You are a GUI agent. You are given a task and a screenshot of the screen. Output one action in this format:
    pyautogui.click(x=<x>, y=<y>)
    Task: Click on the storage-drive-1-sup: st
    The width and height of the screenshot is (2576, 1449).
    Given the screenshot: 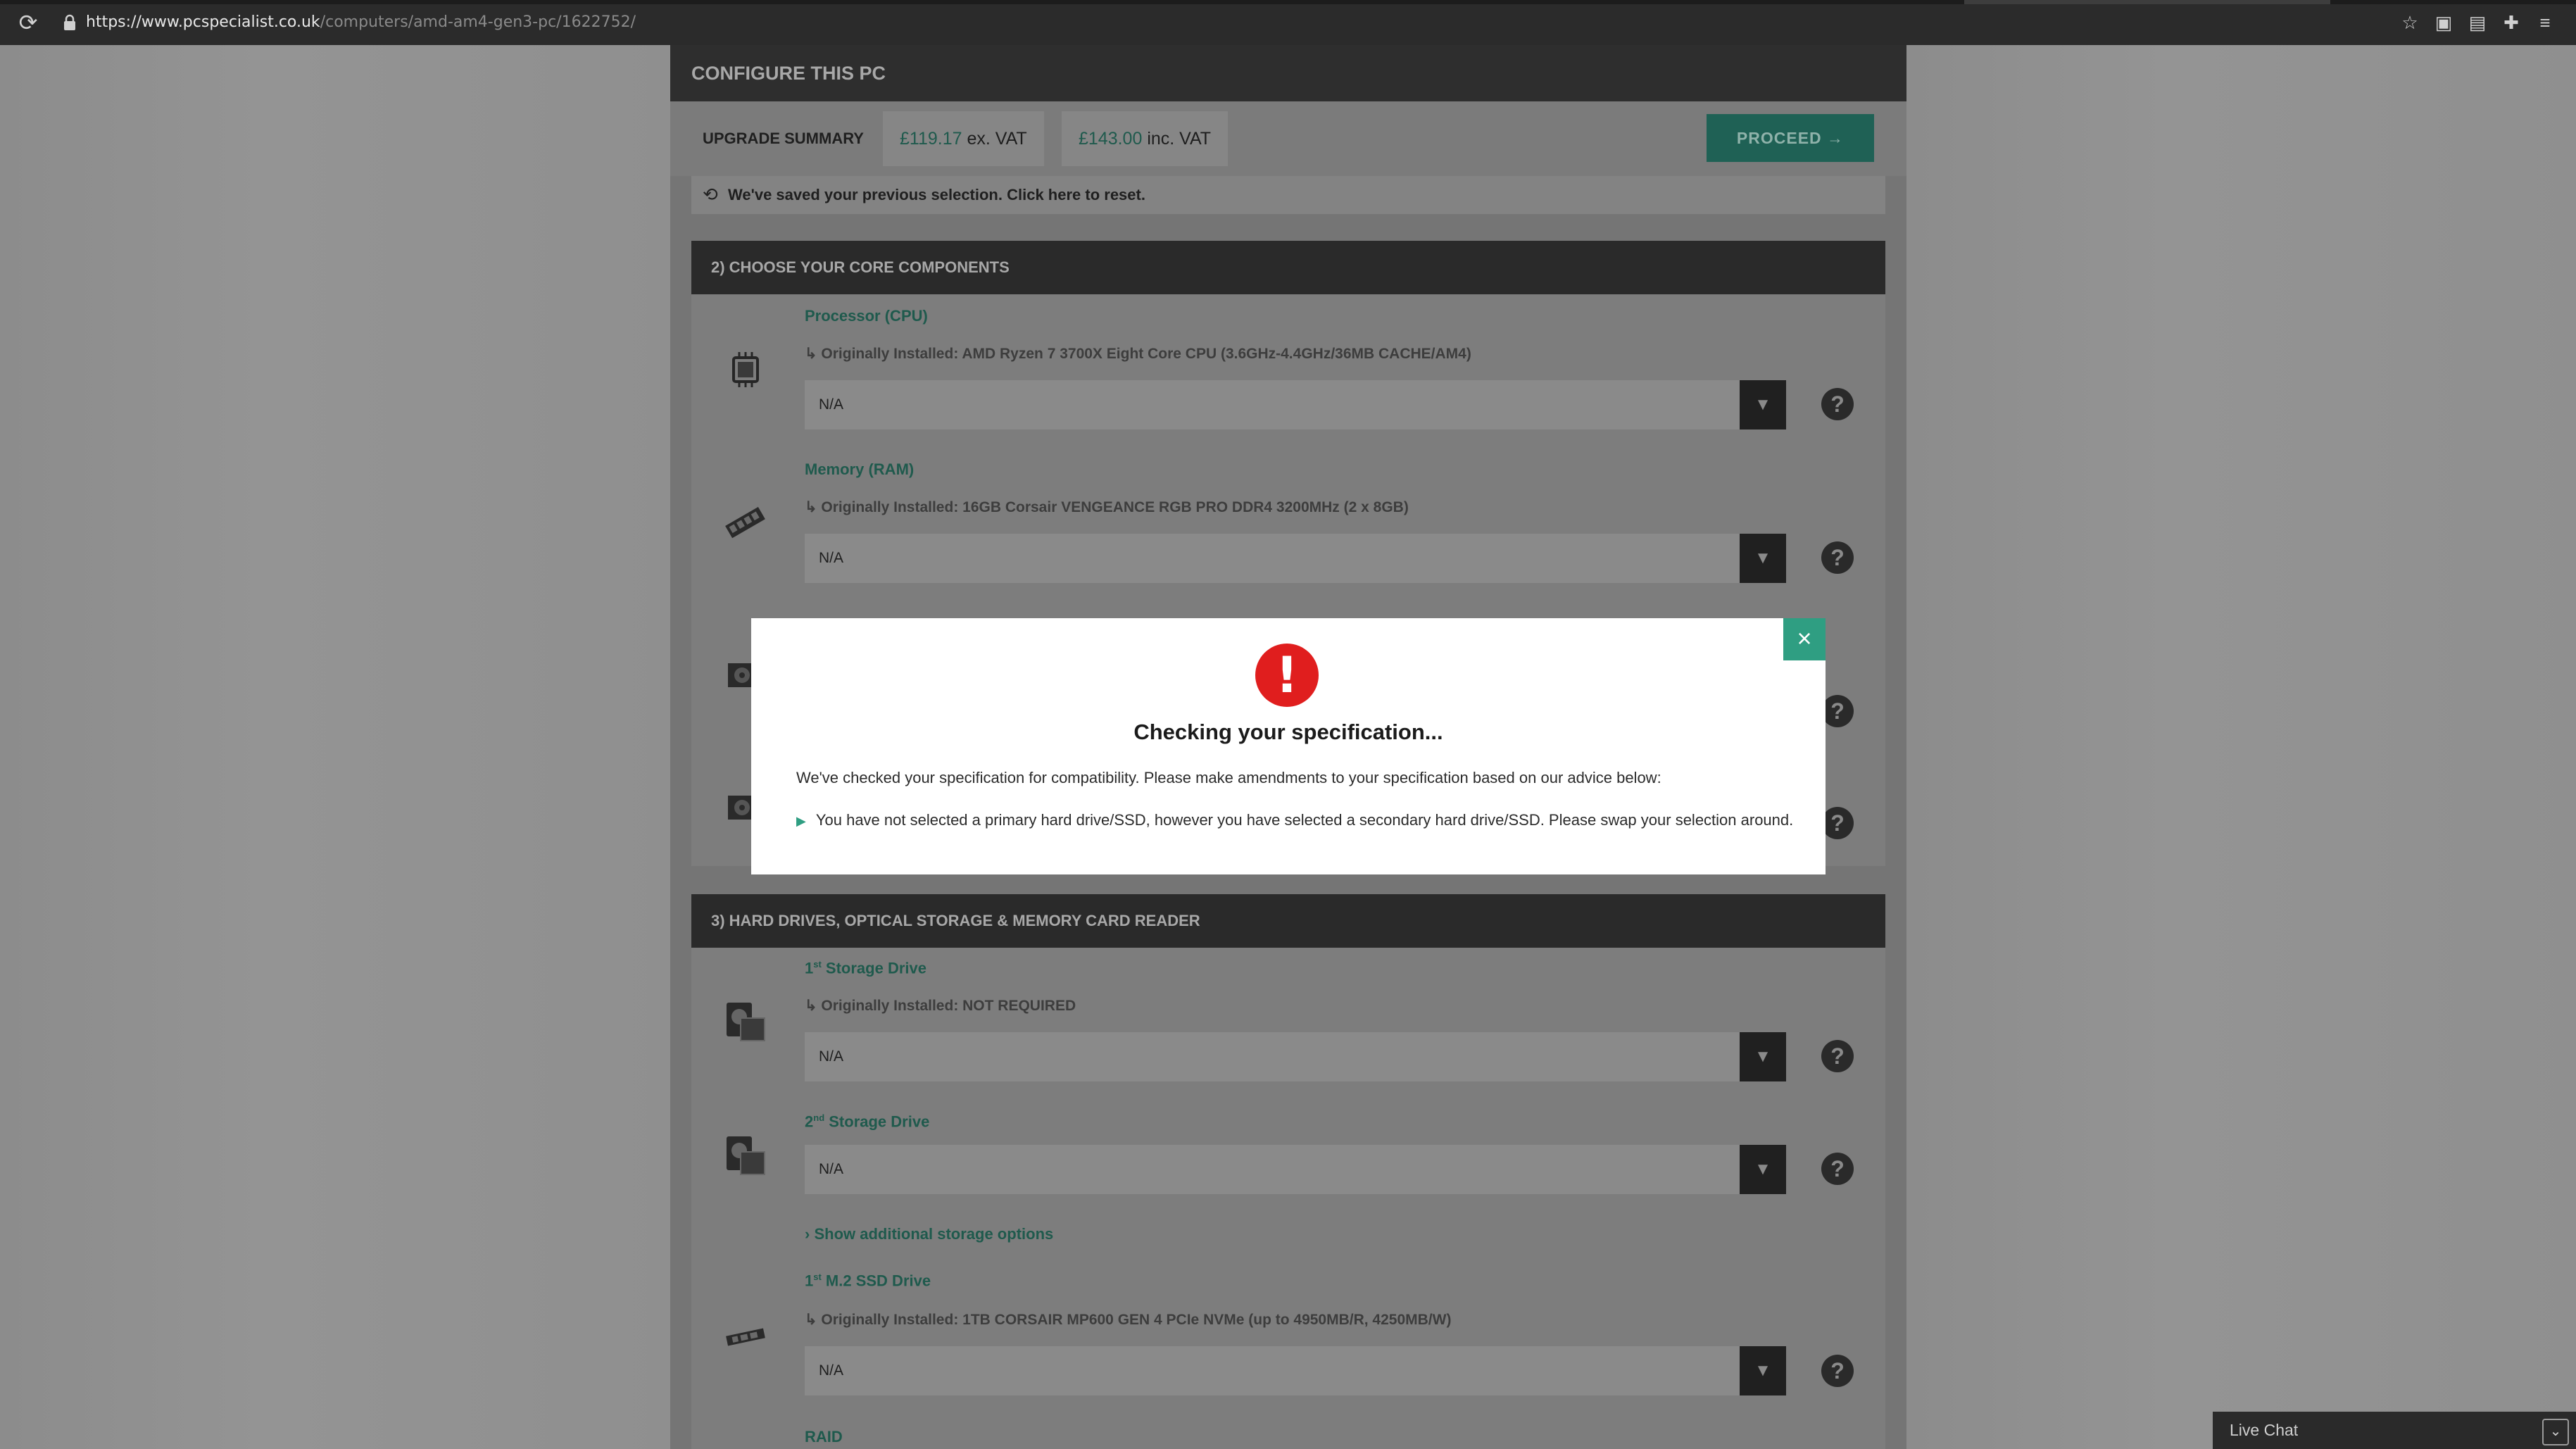 What is the action you would take?
    pyautogui.click(x=818, y=965)
    